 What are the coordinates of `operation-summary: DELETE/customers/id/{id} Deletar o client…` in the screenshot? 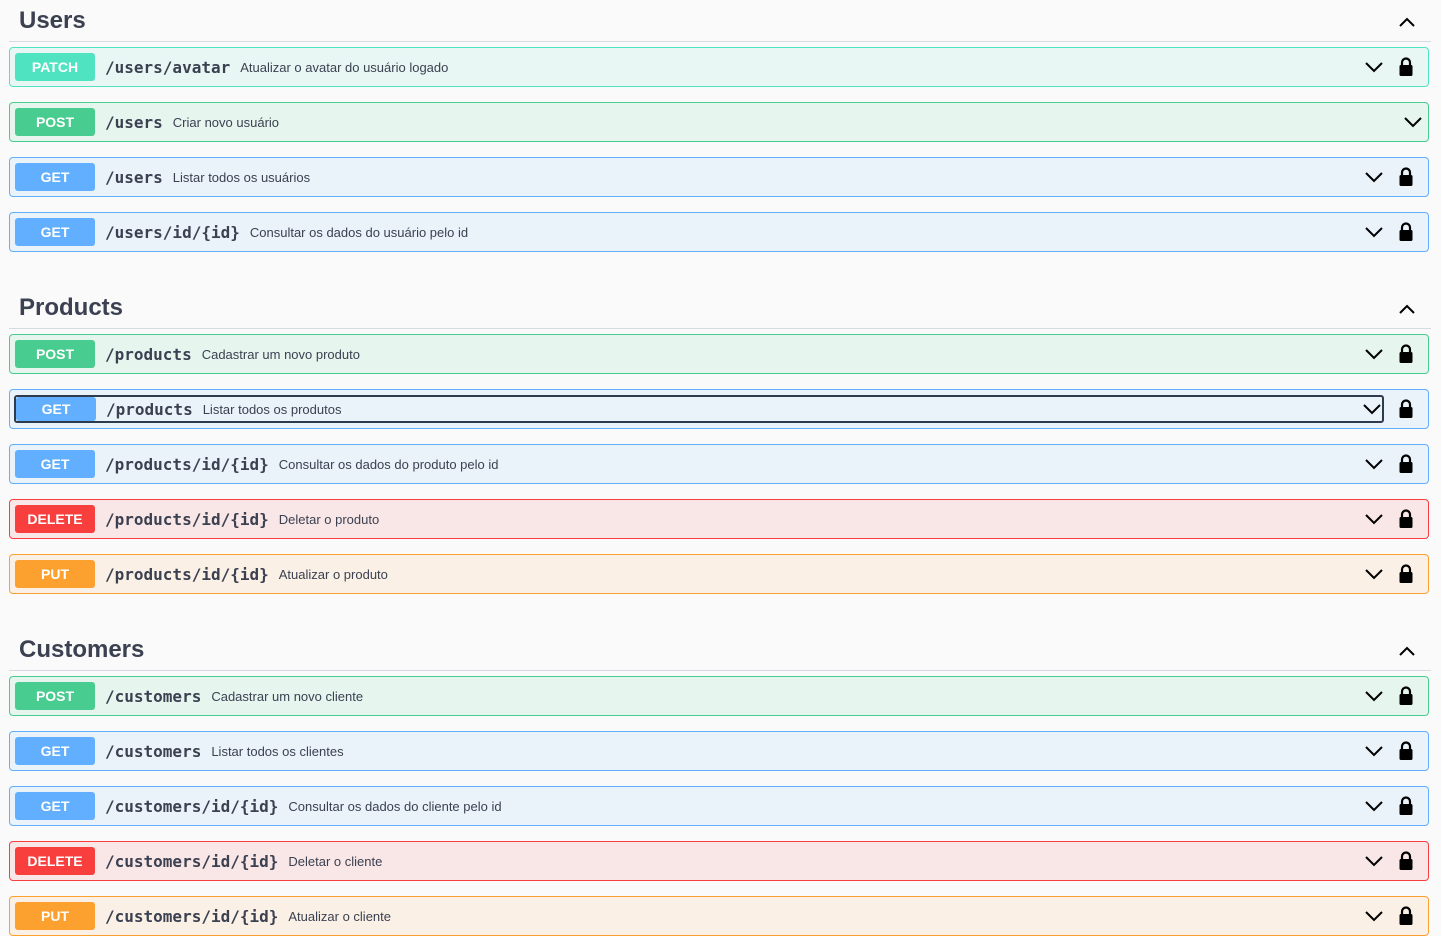 It's located at (719, 861).